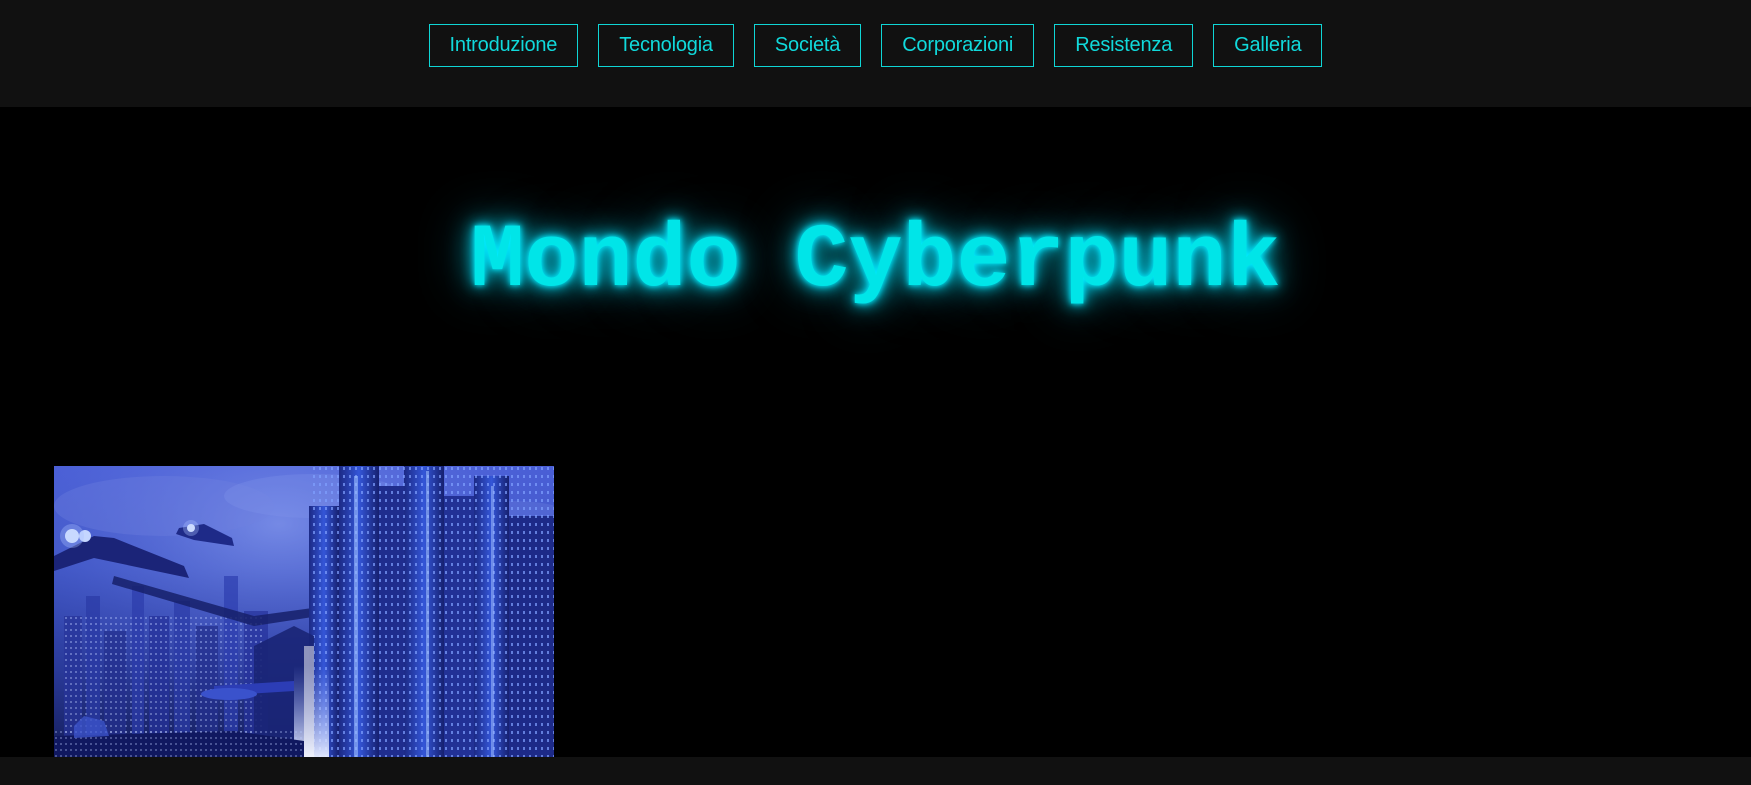  I want to click on cyberpunk-city-image, so click(304, 611).